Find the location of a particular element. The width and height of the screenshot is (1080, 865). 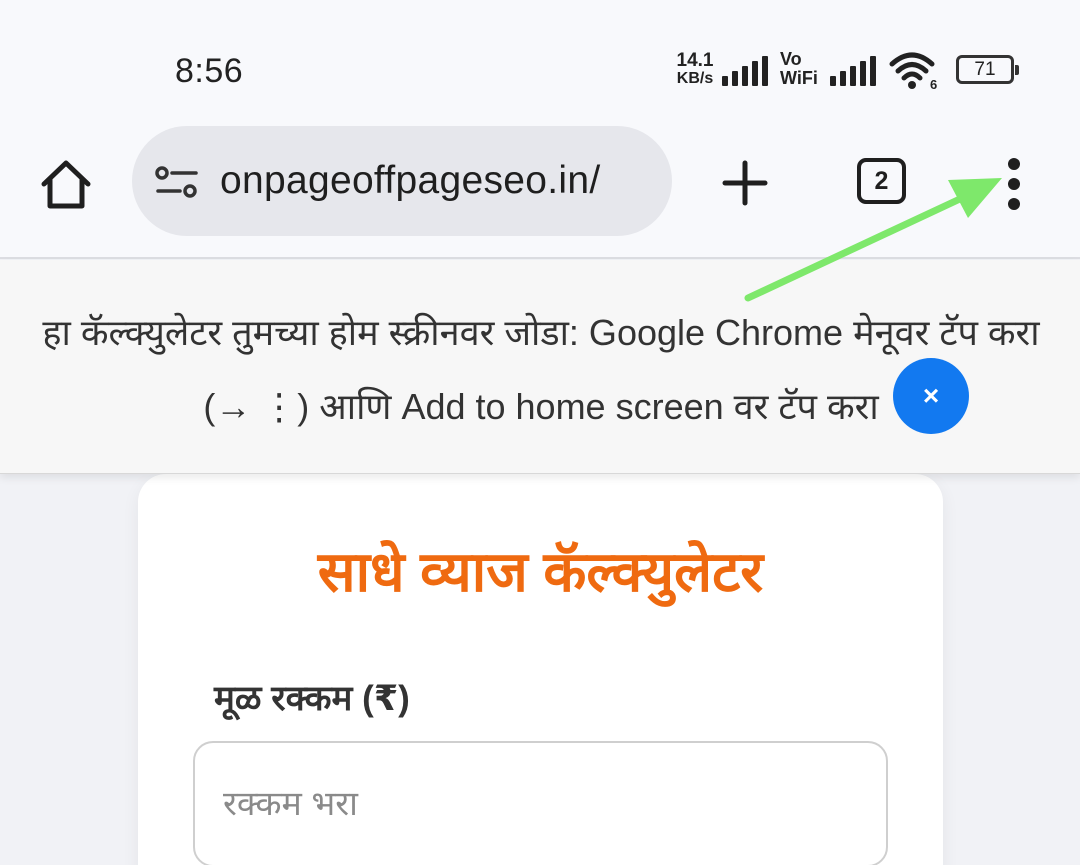

vowifi-indicator: Vo WiFi is located at coordinates (799, 69).